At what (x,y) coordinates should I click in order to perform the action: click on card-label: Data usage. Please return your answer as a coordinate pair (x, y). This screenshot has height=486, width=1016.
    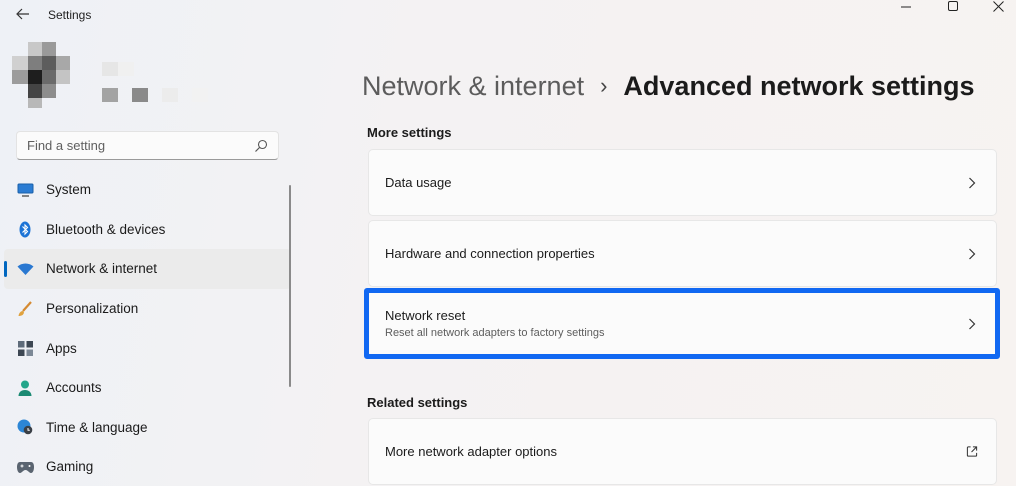
    Looking at the image, I should click on (418, 182).